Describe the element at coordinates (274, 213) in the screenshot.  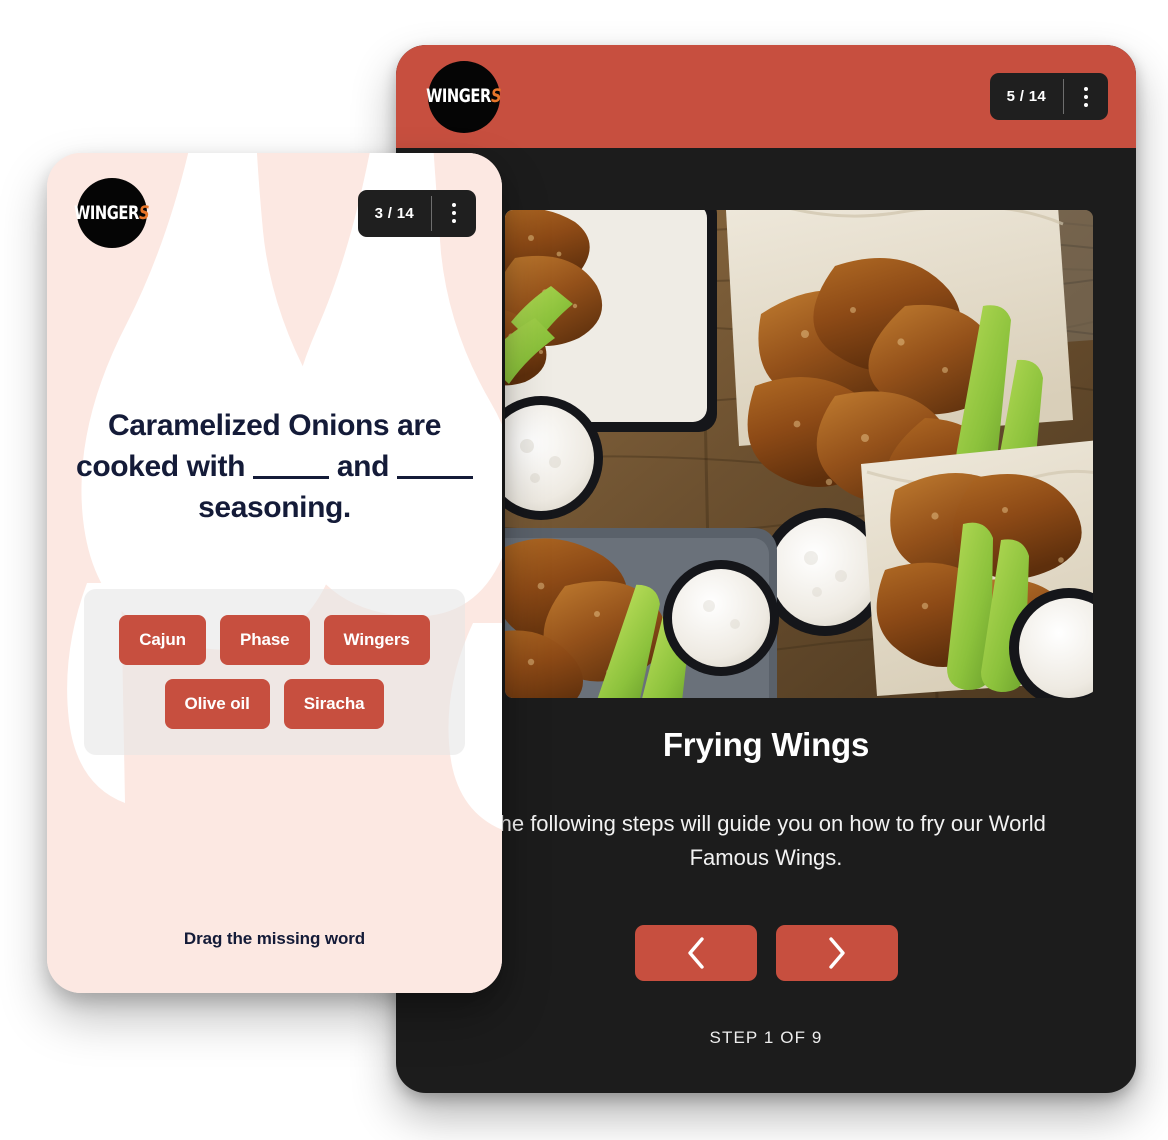
I see `quiz-card-header: WINGERS 3 / 14` at that location.